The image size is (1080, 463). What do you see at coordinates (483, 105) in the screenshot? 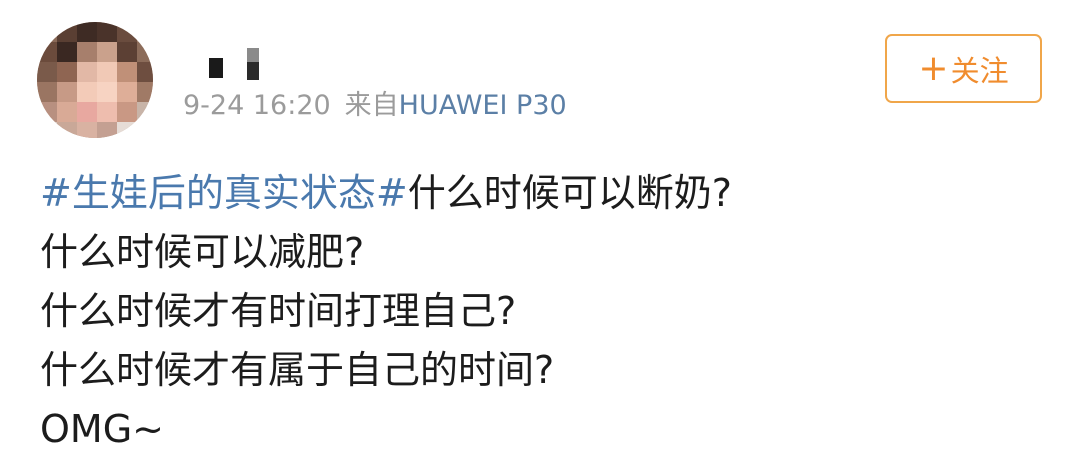
I see `source-device-link: HUAWEI P30` at bounding box center [483, 105].